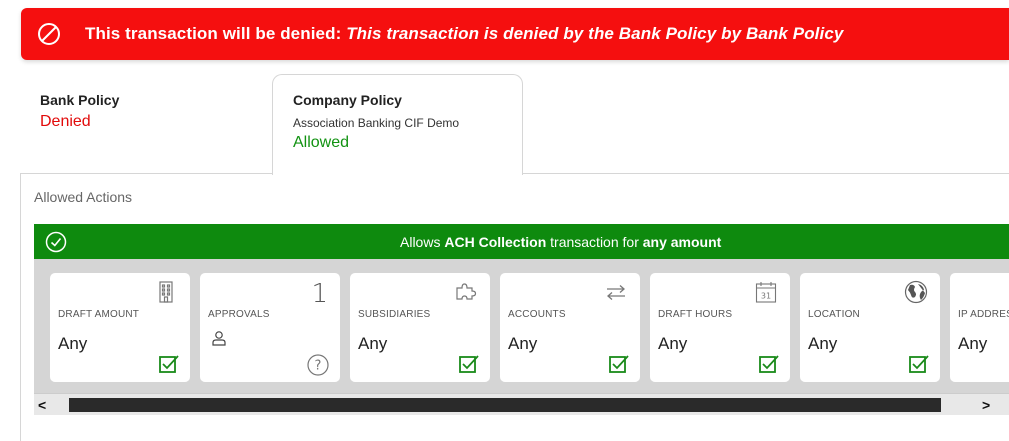 This screenshot has width=1009, height=441. What do you see at coordinates (422, 241) in the screenshot?
I see `banner-pre: Allows` at bounding box center [422, 241].